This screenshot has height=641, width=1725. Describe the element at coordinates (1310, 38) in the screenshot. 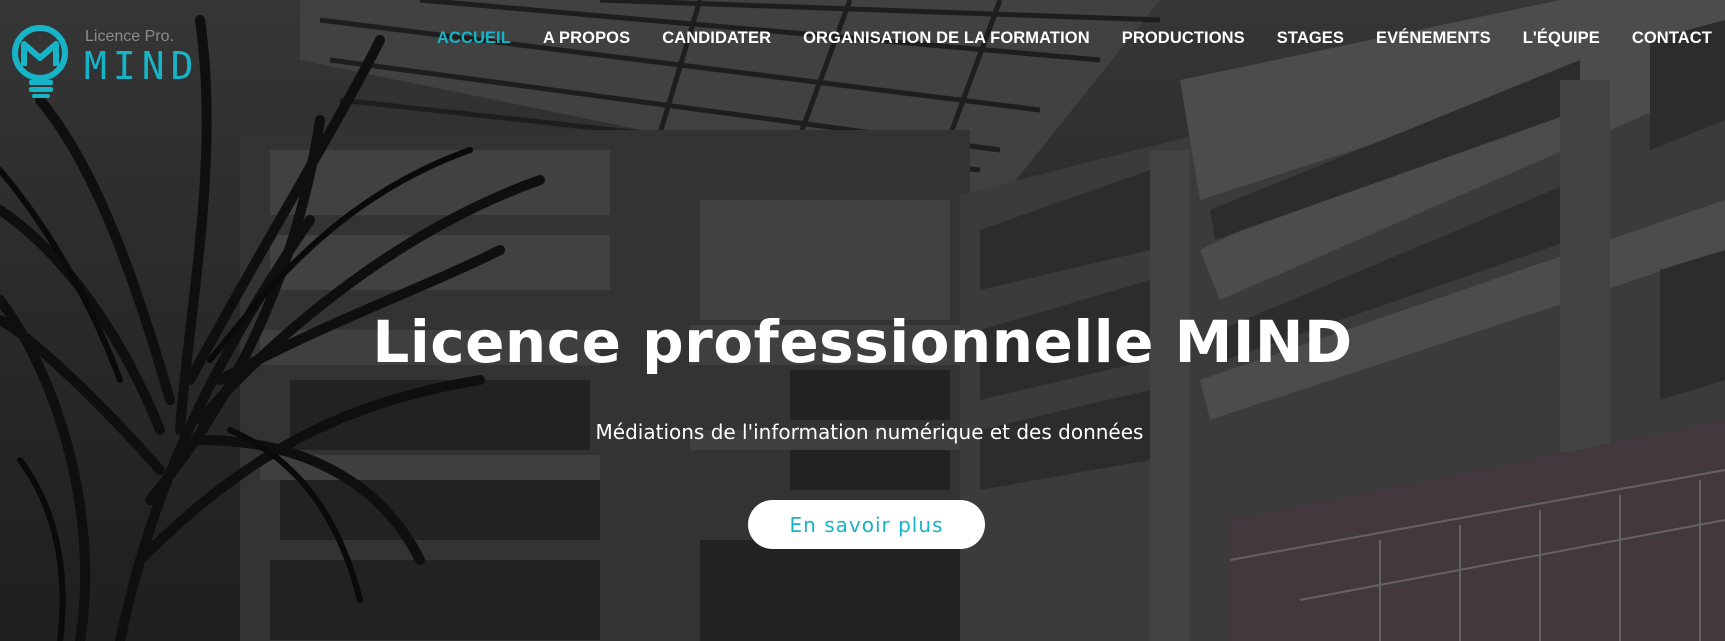

I see `nav-item-stages: STAGES` at that location.